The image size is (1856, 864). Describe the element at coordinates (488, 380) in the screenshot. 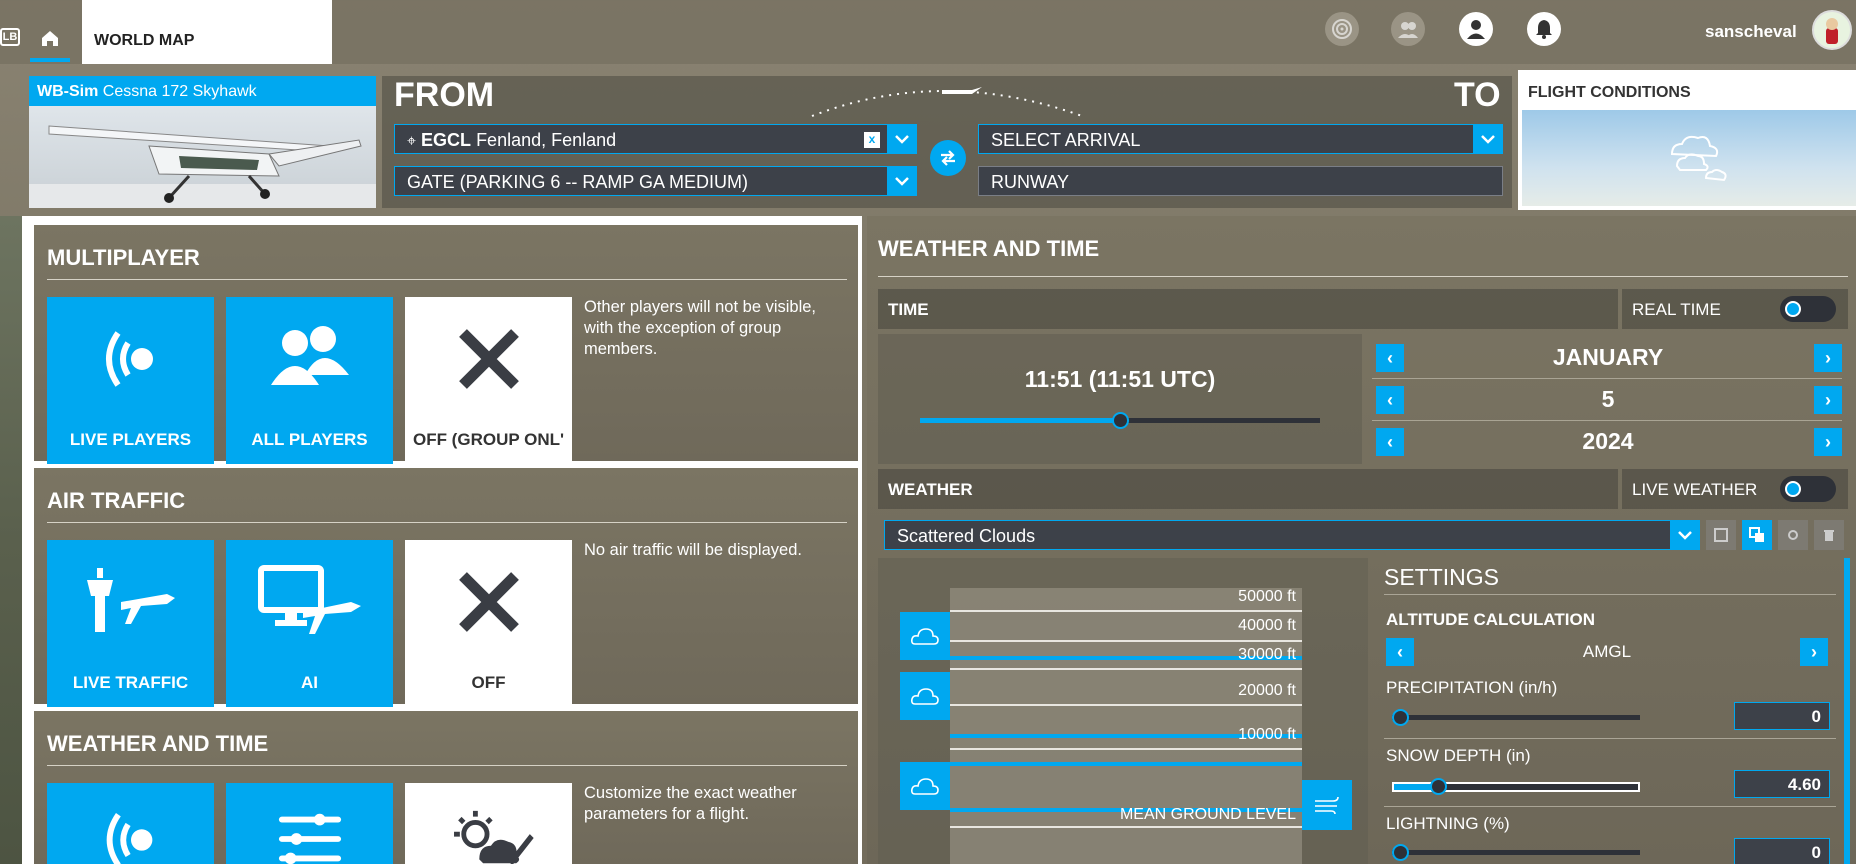

I see `off-group-only-tile: OFF (GROUP ONL'` at that location.